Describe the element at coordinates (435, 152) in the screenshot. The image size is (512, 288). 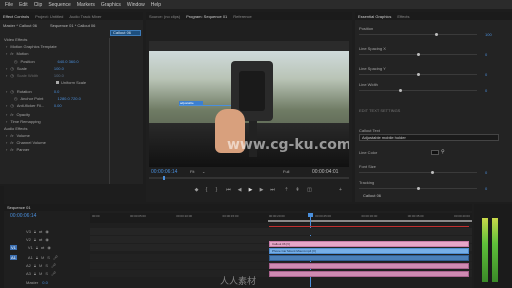
I see `line-color-swatch` at that location.